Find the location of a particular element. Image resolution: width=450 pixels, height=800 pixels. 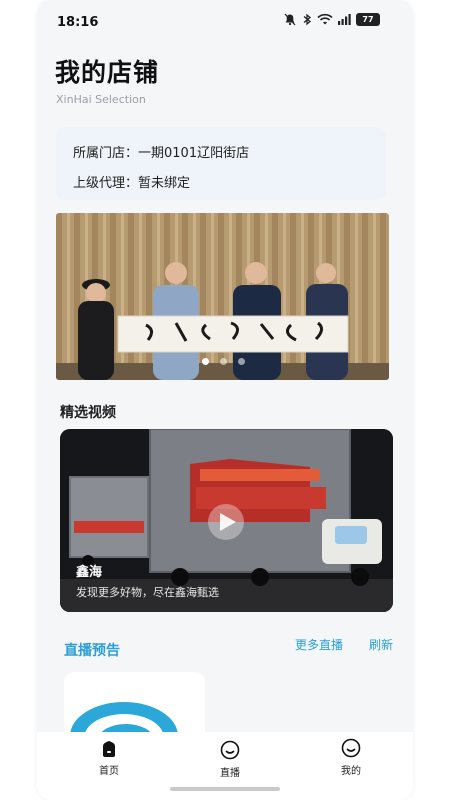

wifi-icon is located at coordinates (325, 19).